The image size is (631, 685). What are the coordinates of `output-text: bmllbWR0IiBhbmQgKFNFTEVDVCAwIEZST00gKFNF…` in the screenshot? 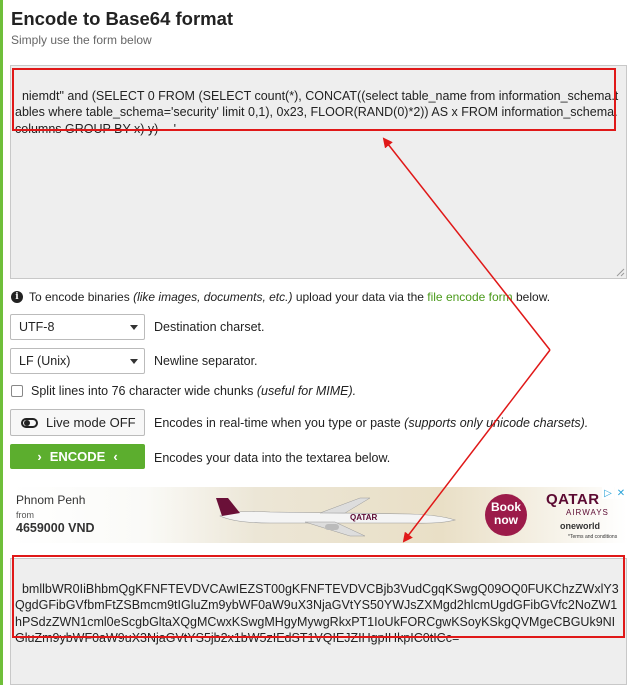 It's located at (317, 613).